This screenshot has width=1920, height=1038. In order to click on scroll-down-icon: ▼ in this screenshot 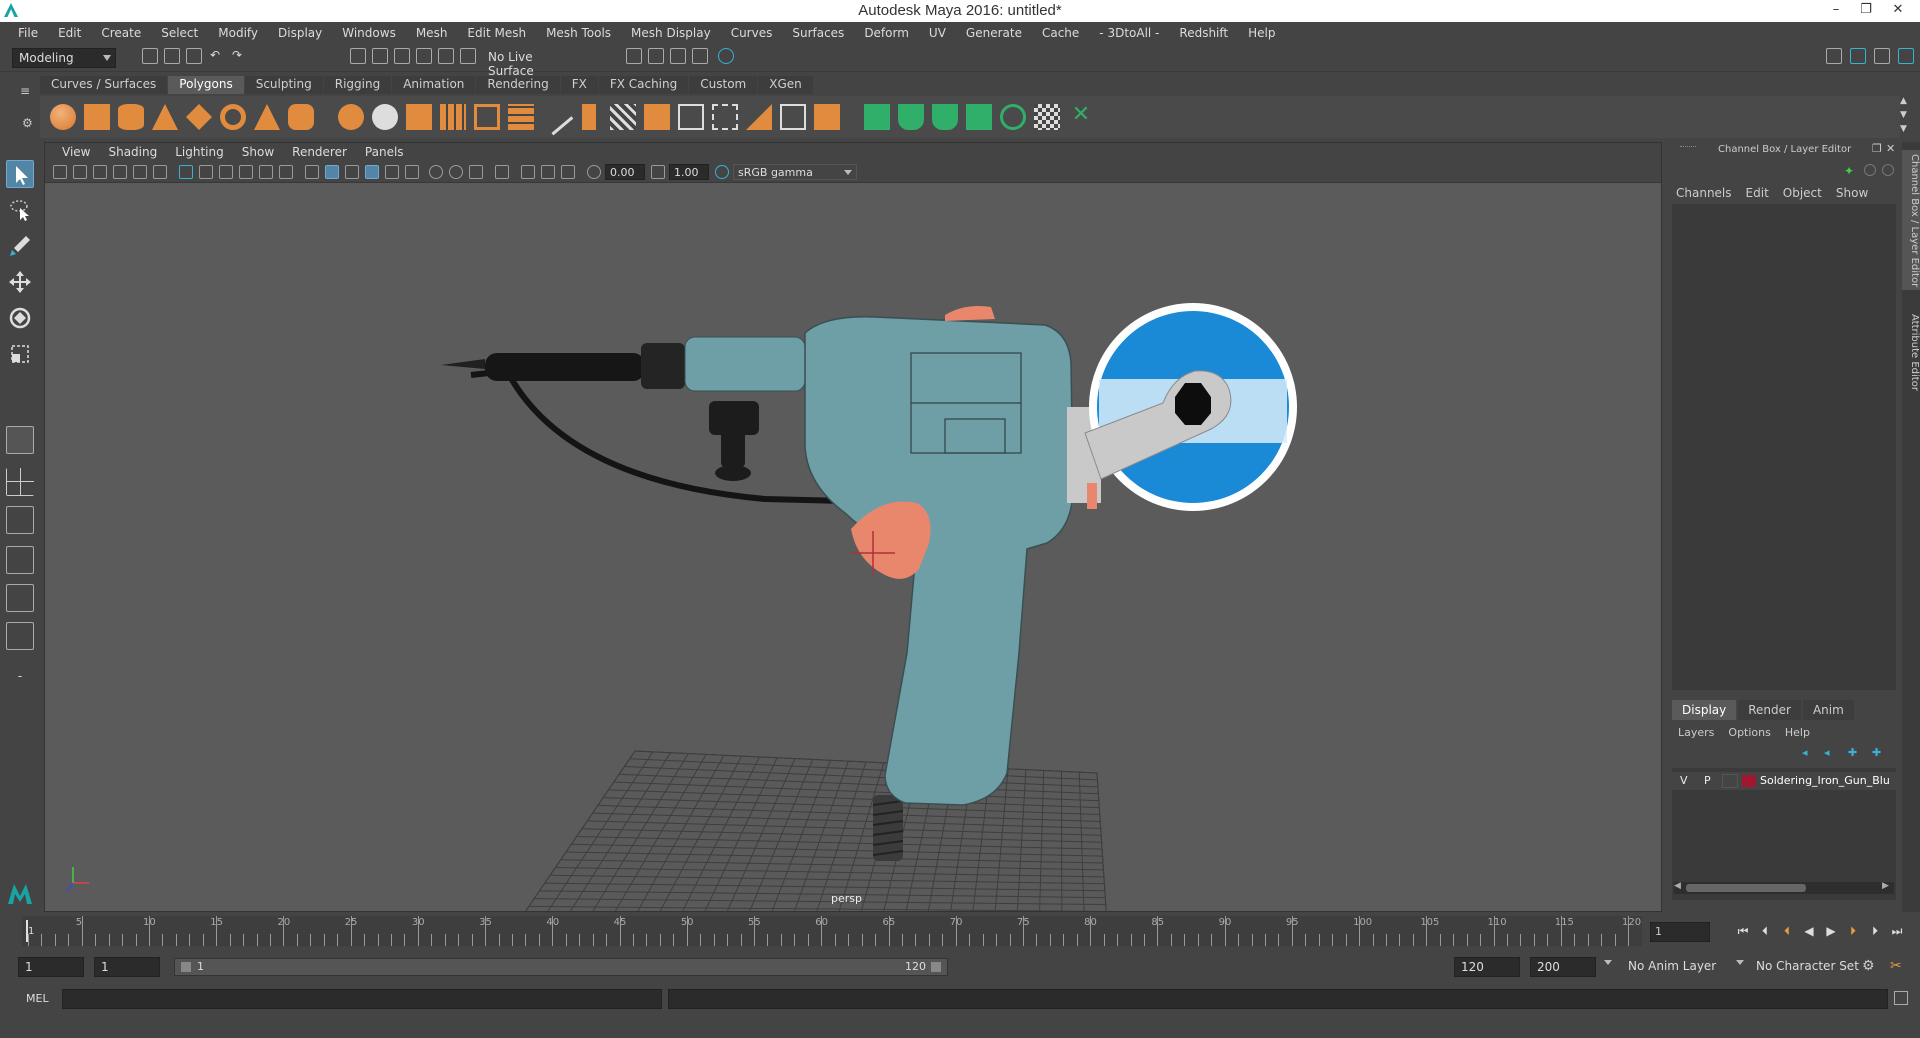, I will do `click(1903, 115)`.